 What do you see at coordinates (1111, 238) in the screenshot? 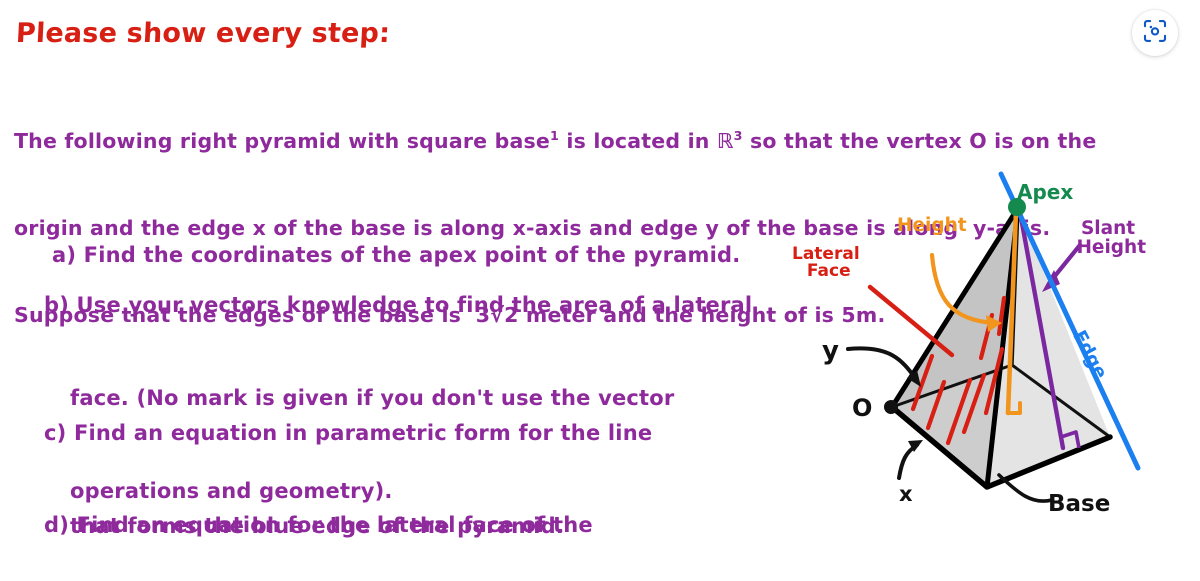
I see `label-slant-height: Slant Height` at bounding box center [1111, 238].